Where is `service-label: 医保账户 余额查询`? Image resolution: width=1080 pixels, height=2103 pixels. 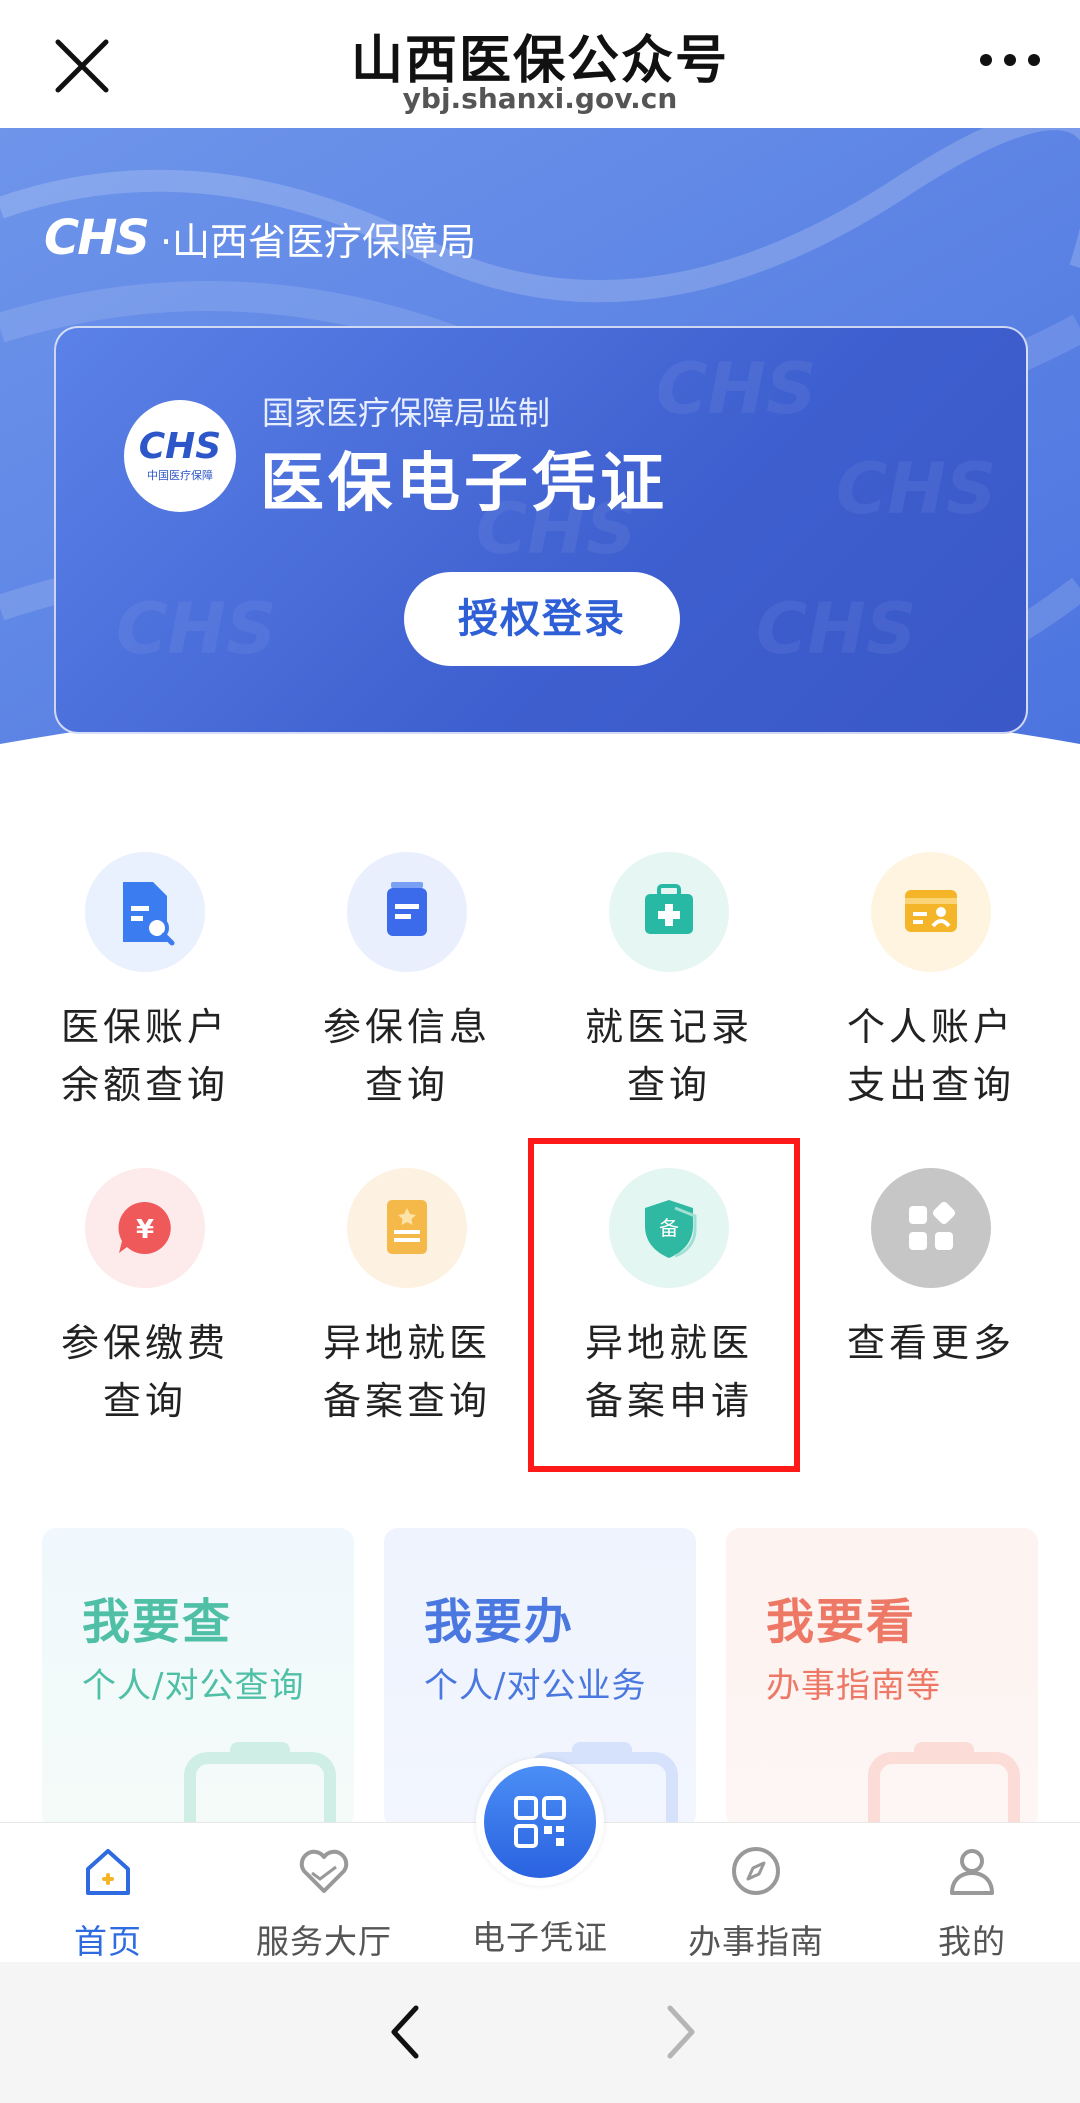
service-label: 医保账户 余额查询 is located at coordinates (144, 1056).